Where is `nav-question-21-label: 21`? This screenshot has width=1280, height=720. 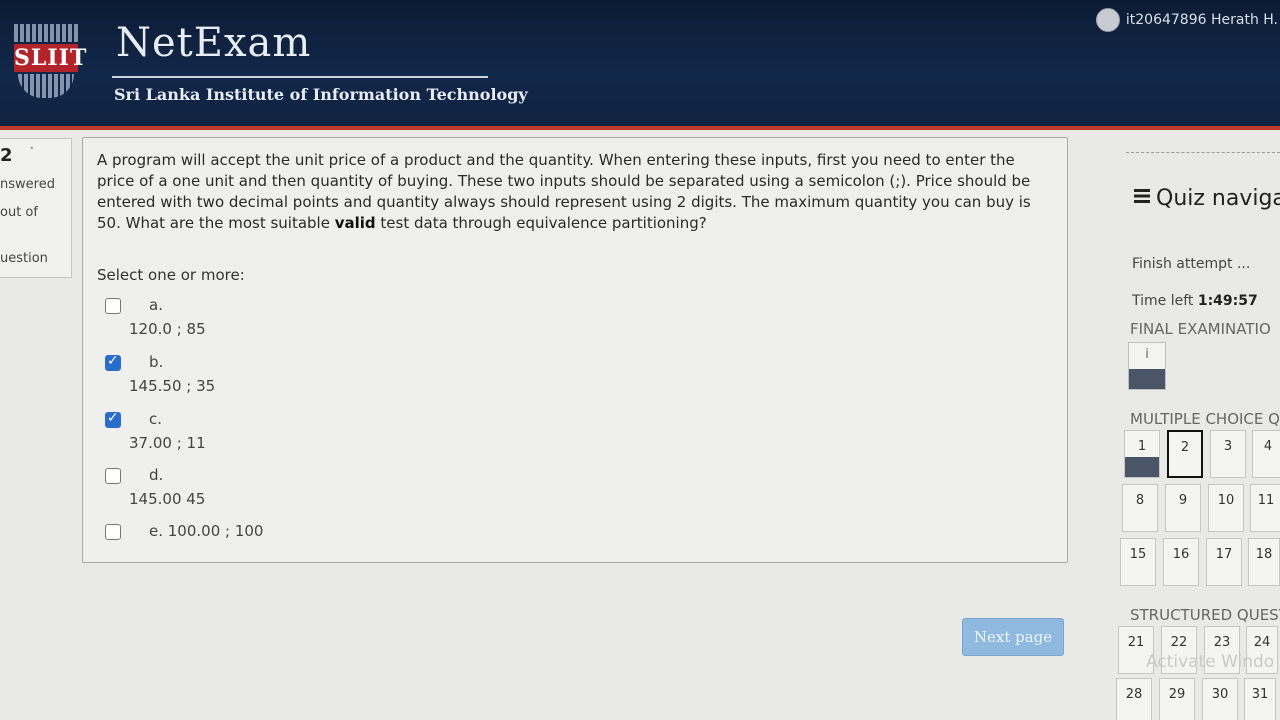 nav-question-21-label: 21 is located at coordinates (1136, 642).